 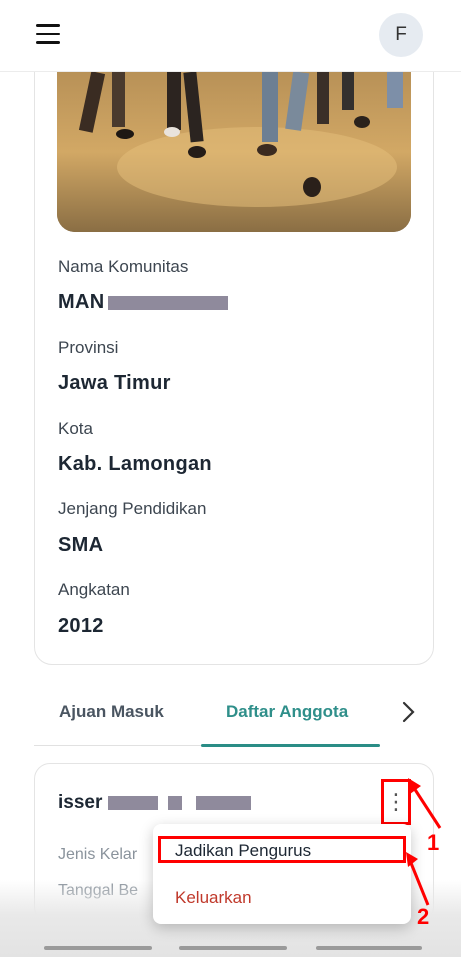 I want to click on city-value: Kab. Lamongan, so click(x=135, y=464).